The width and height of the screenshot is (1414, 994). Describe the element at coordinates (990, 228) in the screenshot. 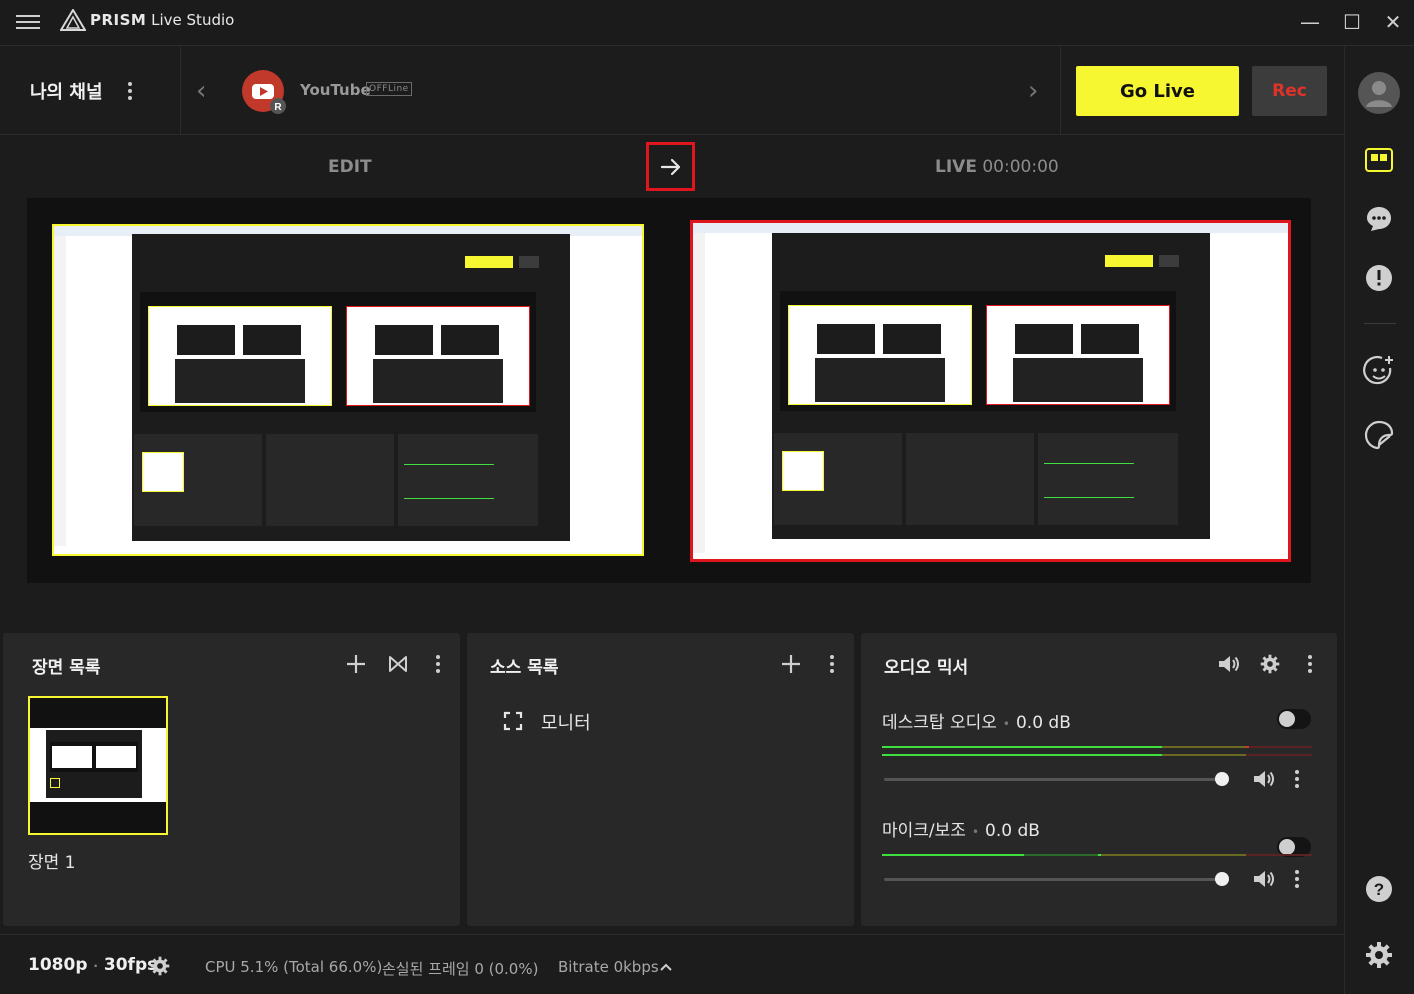

I see `program-window-chrome` at that location.